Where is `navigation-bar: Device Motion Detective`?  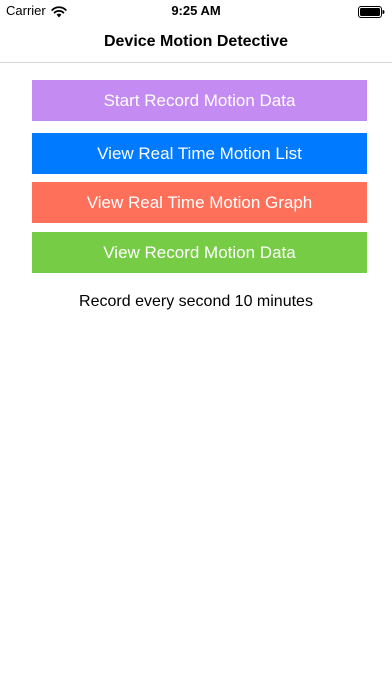
navigation-bar: Device Motion Detective is located at coordinates (196, 42).